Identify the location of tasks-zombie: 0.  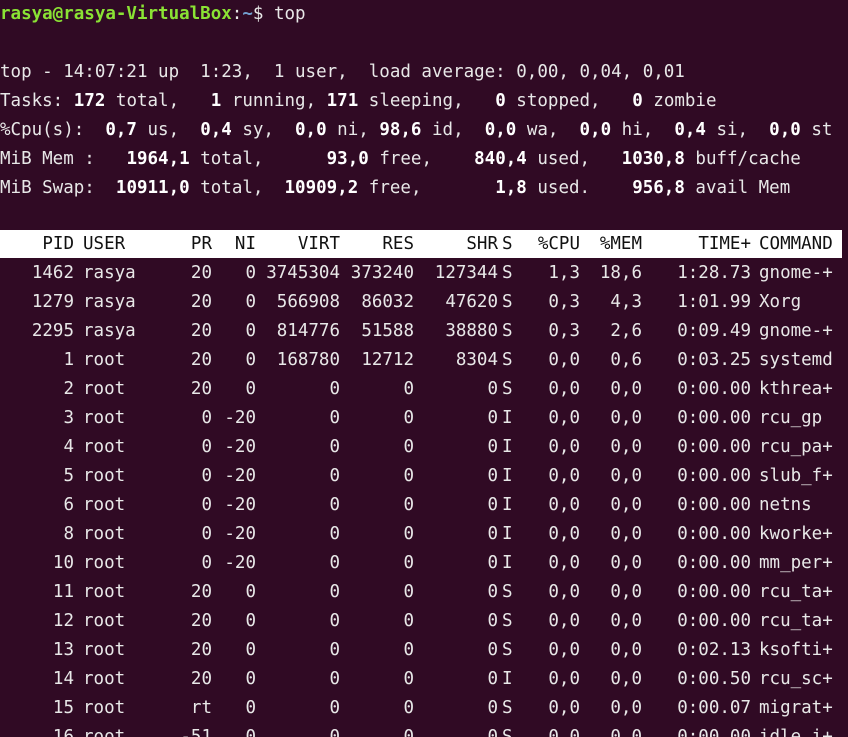
(637, 101).